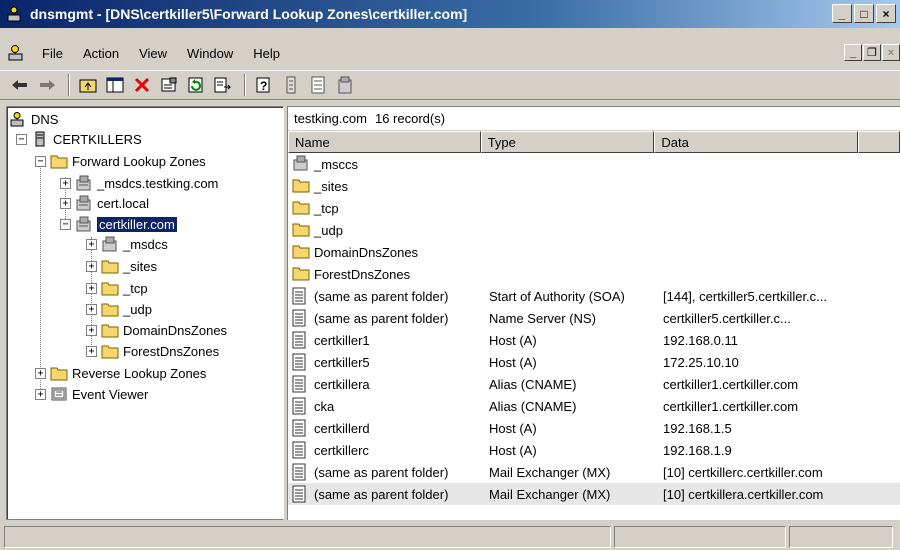 The image size is (900, 550). Describe the element at coordinates (101, 53) in the screenshot. I see `menu-action: Action` at that location.